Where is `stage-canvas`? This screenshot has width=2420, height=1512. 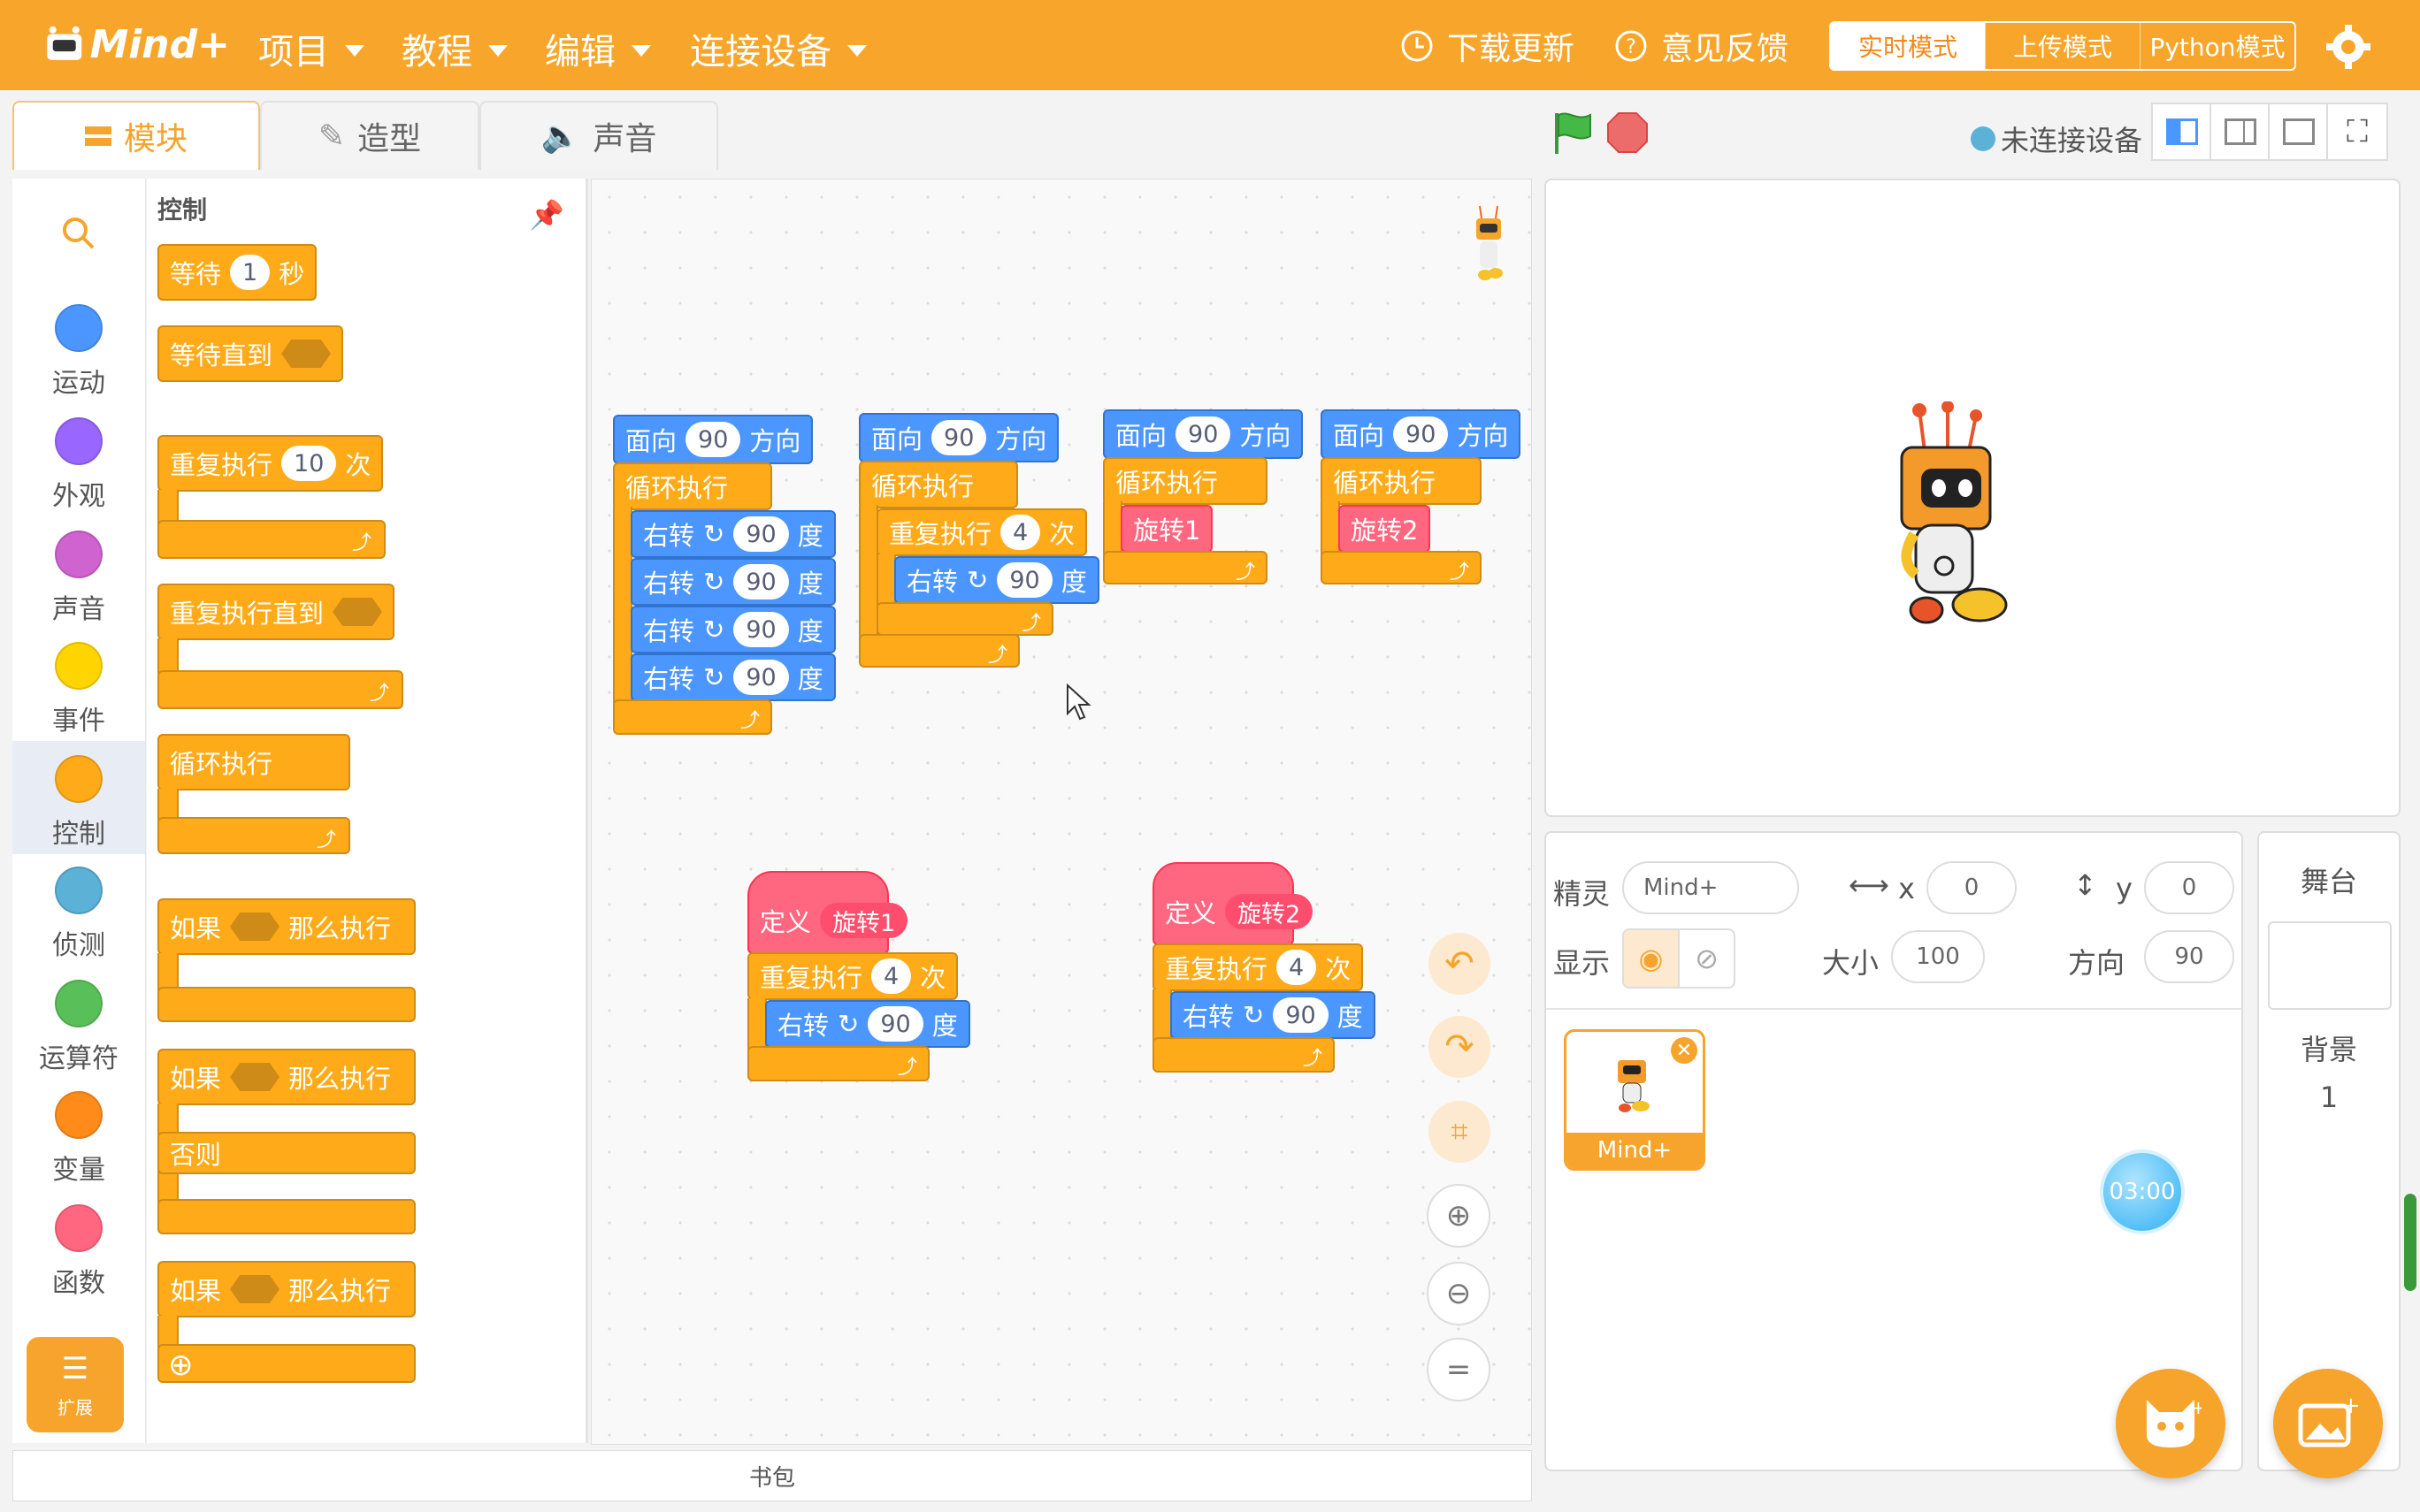 stage-canvas is located at coordinates (1972, 498).